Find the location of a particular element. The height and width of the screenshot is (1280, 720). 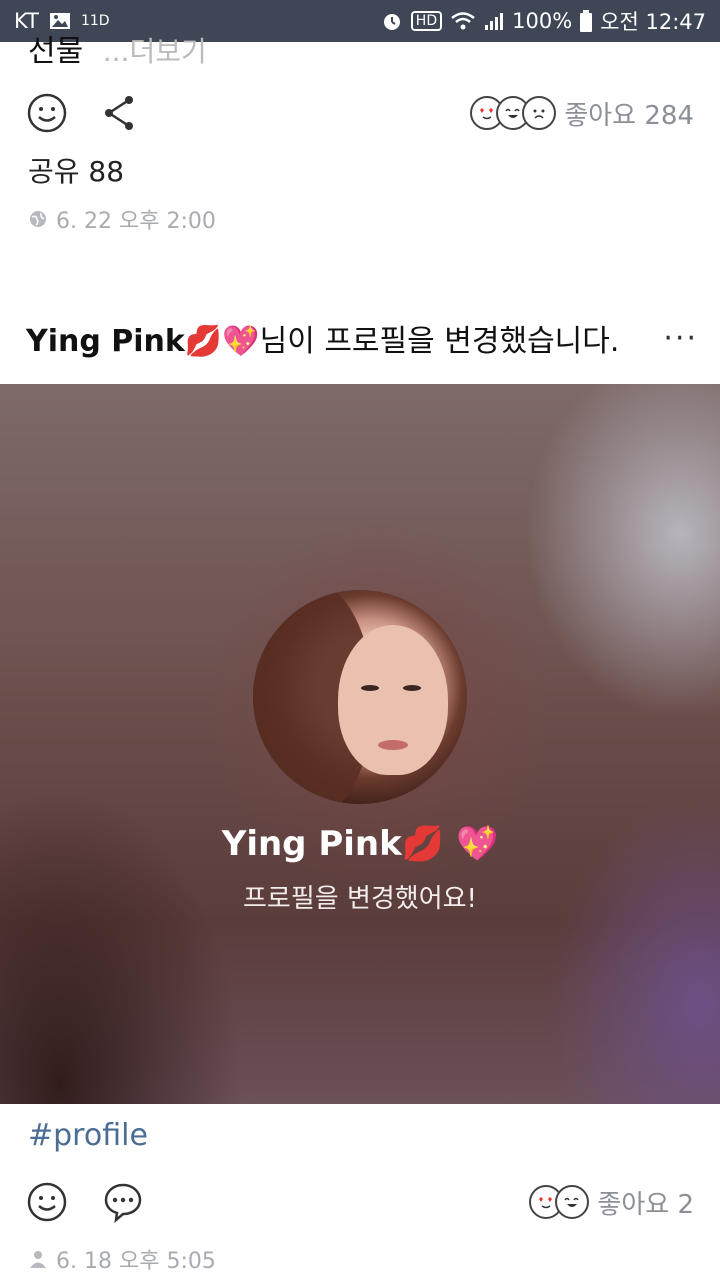

read-more-link: ...더보기 is located at coordinates (155, 51).